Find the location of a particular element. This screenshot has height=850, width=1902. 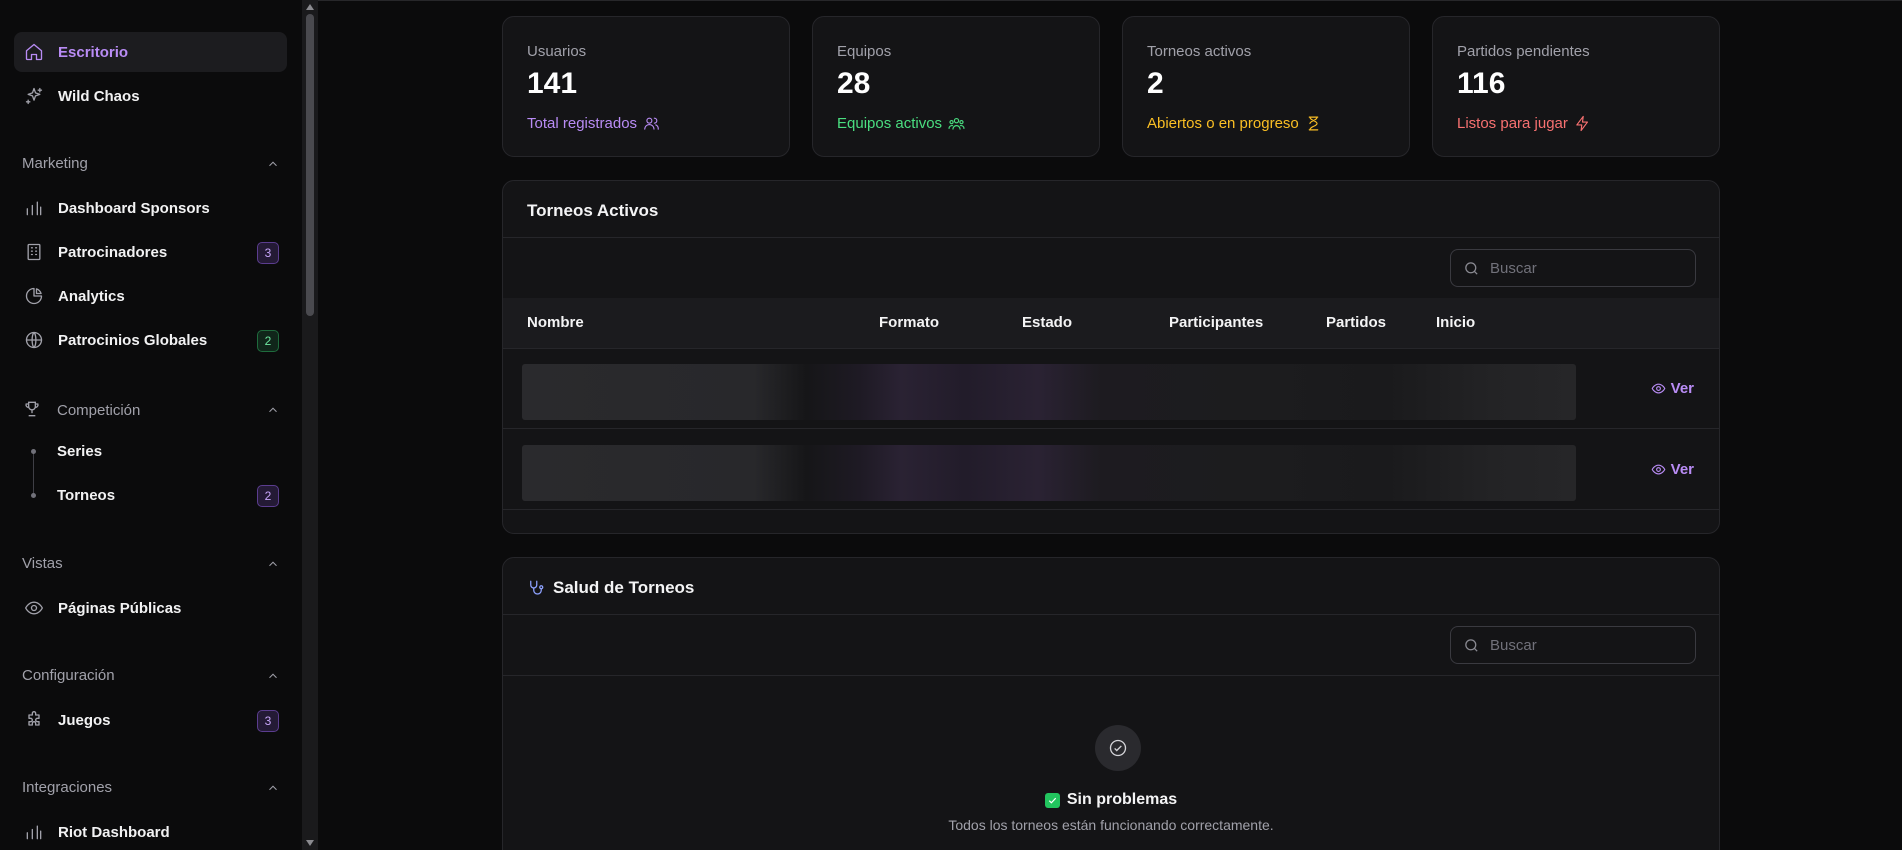

sidebar-item-juegos: Juegos 3 is located at coordinates (150, 720).